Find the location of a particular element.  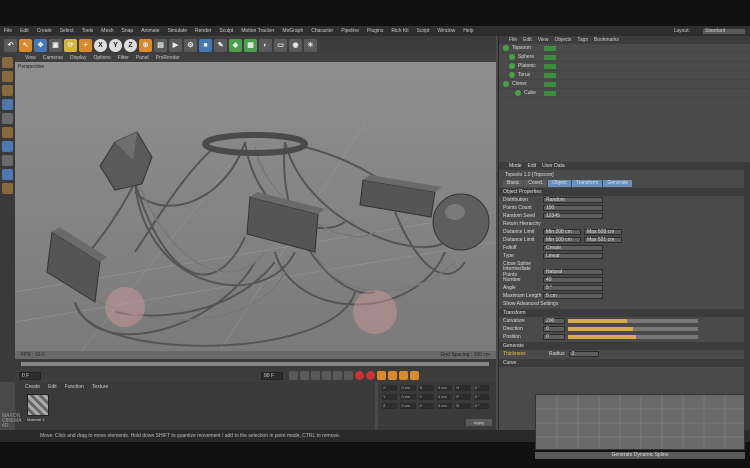

tab-coord: Coord. is located at coordinates (536, 183).